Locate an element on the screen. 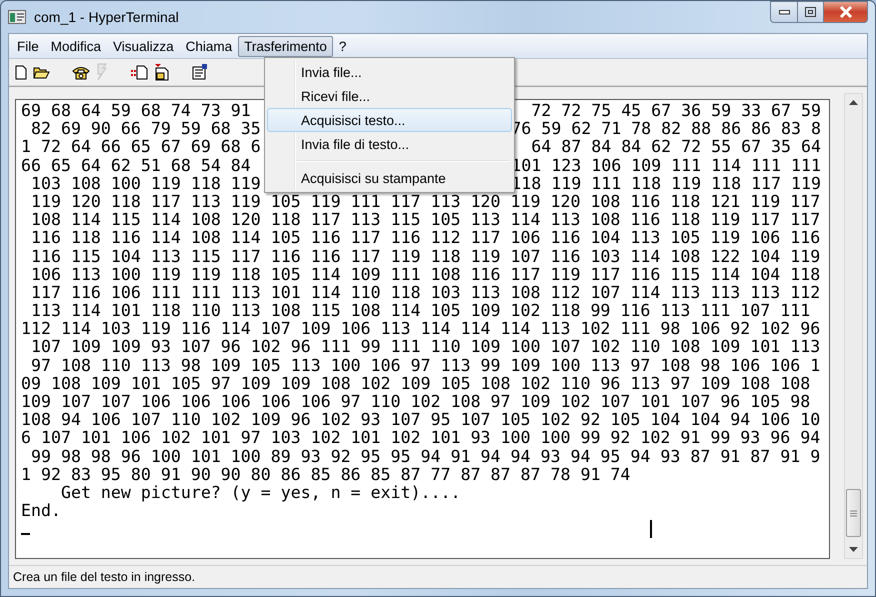 The width and height of the screenshot is (876, 597). close-button is located at coordinates (846, 12).